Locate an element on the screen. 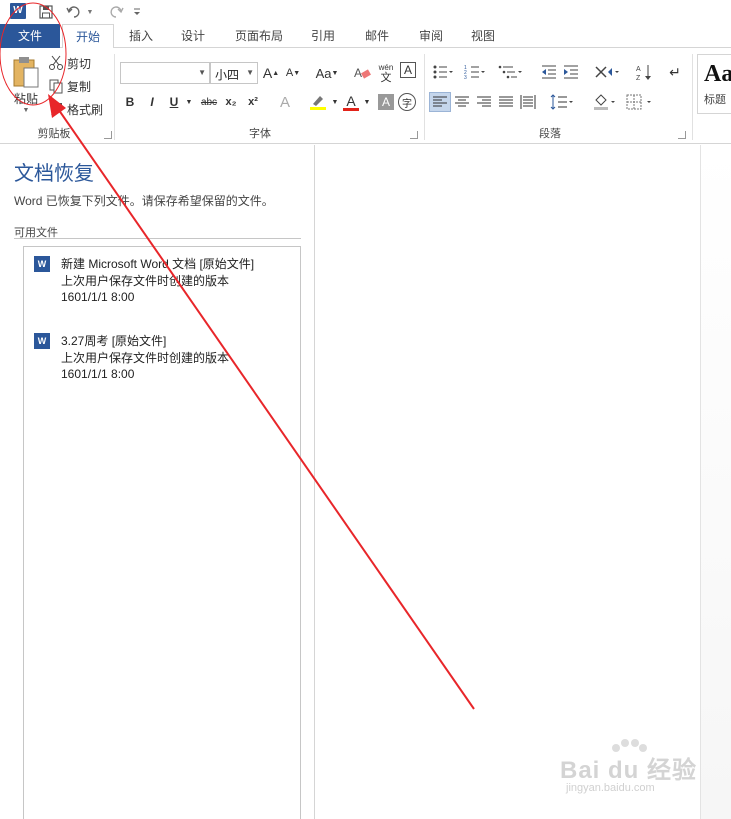  scissors-icon is located at coordinates (56, 62).